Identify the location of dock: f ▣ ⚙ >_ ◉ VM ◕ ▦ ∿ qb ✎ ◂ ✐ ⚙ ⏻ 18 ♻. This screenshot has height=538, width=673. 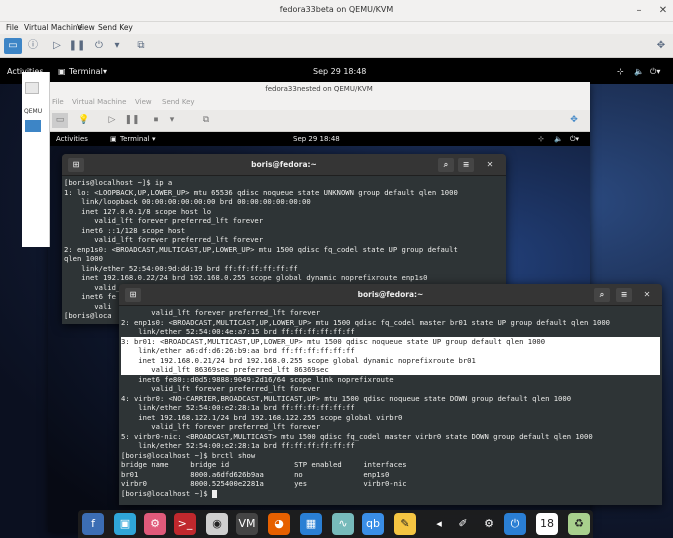
(335, 524).